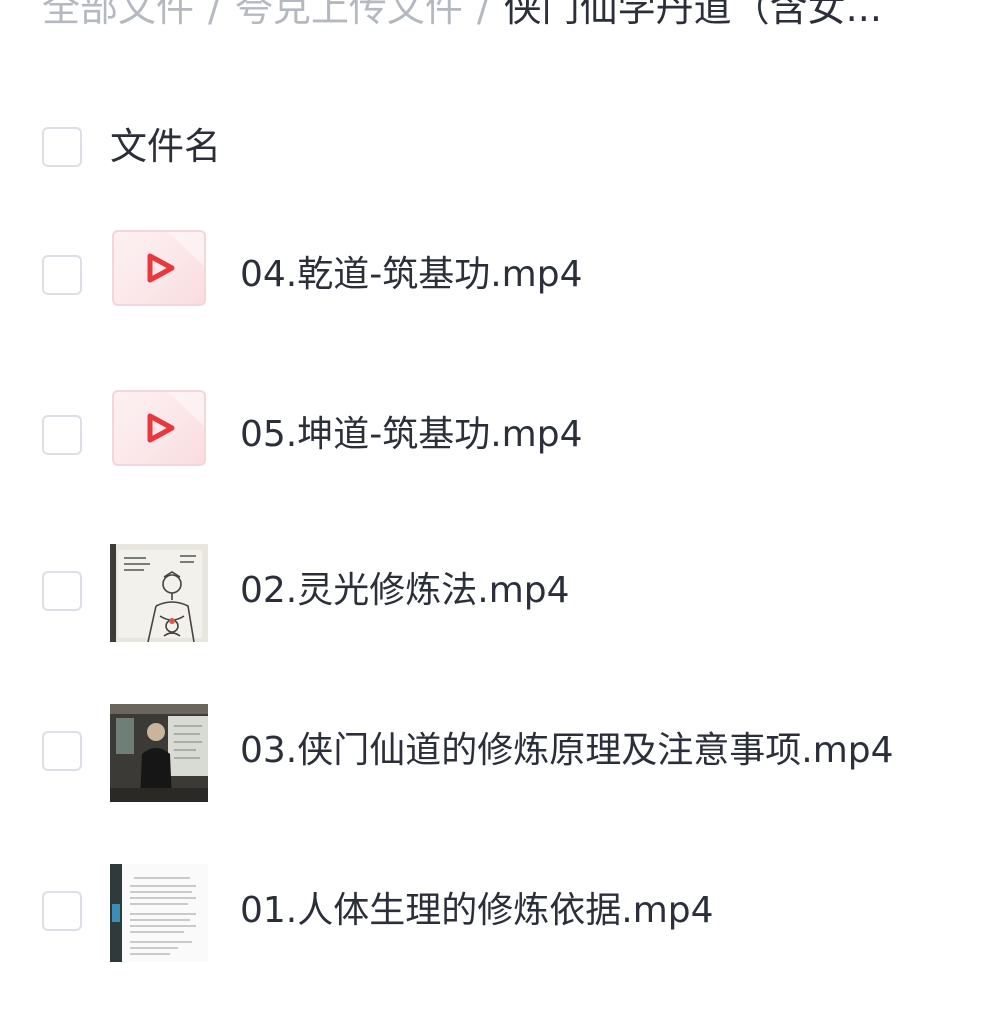 This screenshot has height=1020, width=1000. I want to click on file-row: 01.人体生理的修炼依据.mp4, so click(500, 913).